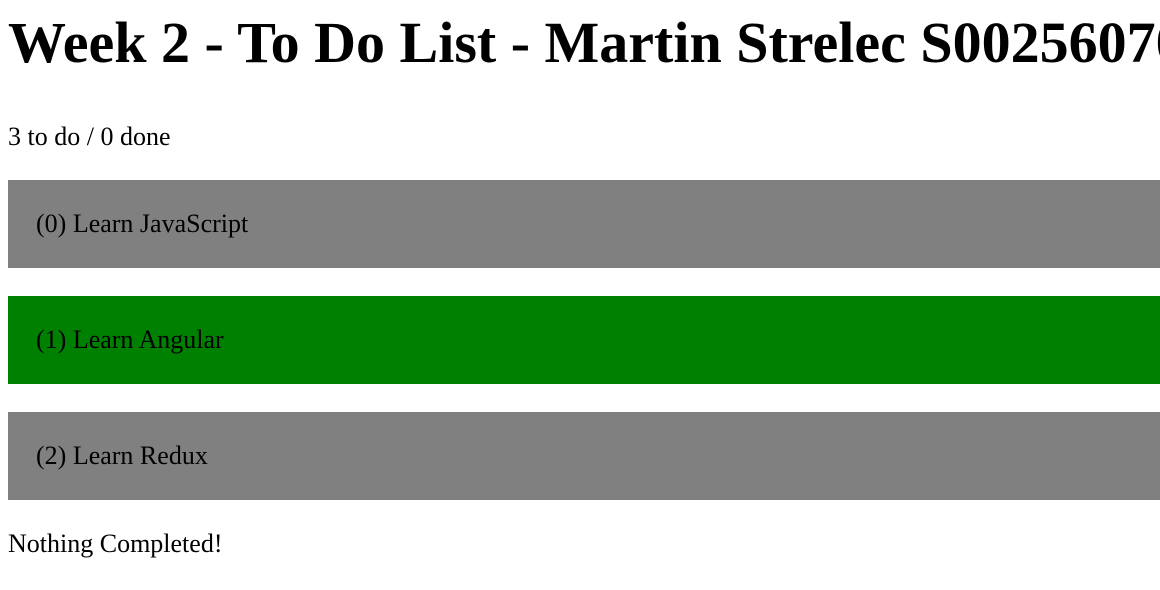 Image resolution: width=1160 pixels, height=590 pixels. Describe the element at coordinates (584, 456) in the screenshot. I see `todo-item-2: (2) Learn Redux` at that location.